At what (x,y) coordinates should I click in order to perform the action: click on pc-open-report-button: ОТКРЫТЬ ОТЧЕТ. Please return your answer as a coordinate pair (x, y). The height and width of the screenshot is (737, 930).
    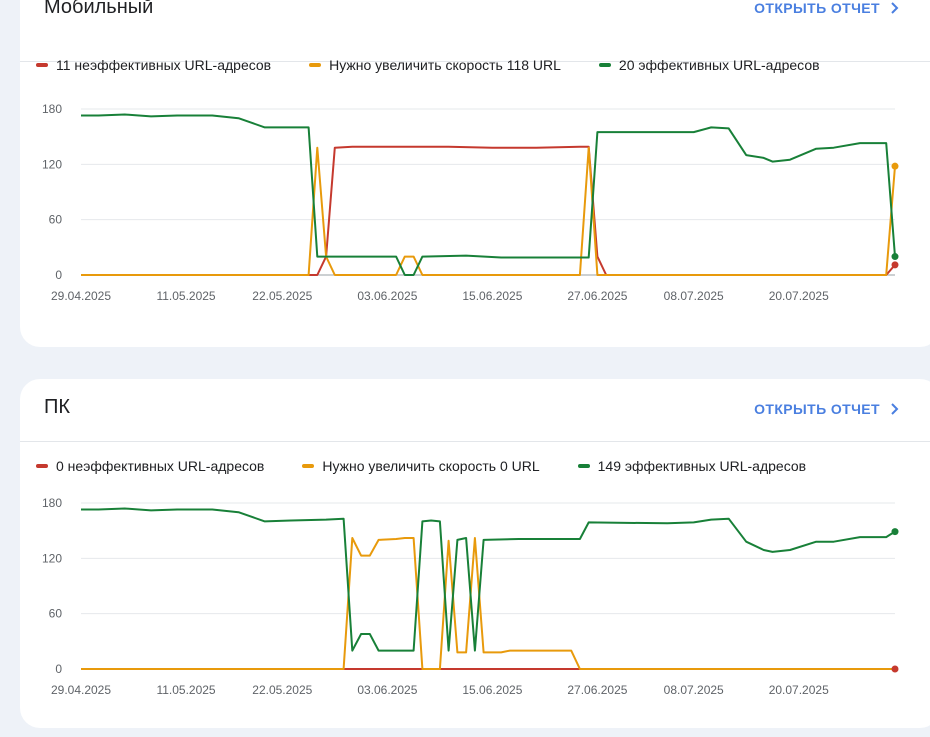
    Looking at the image, I should click on (828, 409).